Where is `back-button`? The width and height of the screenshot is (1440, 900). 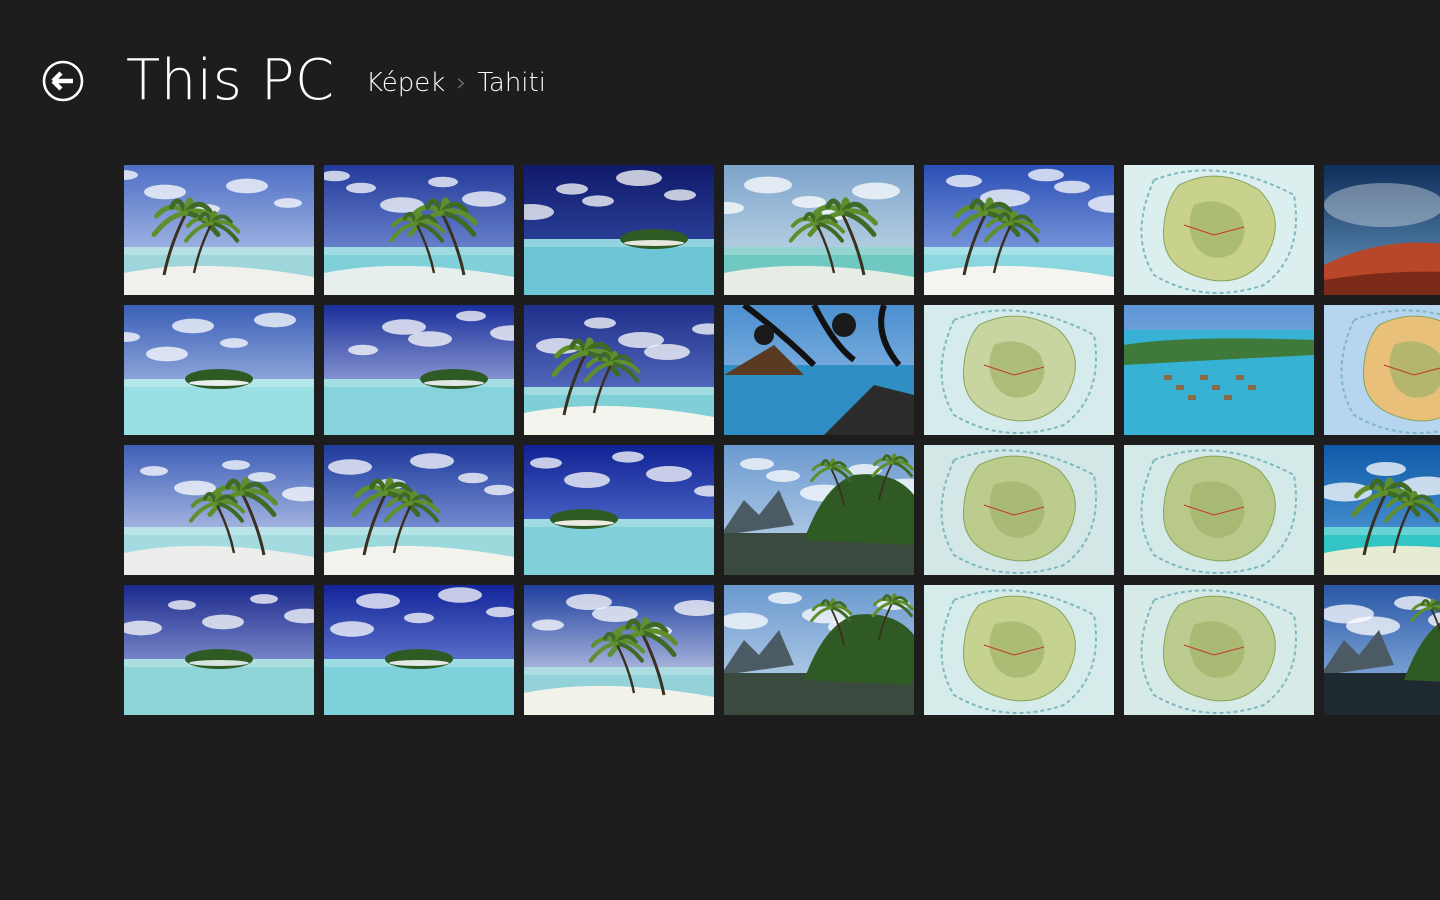 back-button is located at coordinates (63, 81).